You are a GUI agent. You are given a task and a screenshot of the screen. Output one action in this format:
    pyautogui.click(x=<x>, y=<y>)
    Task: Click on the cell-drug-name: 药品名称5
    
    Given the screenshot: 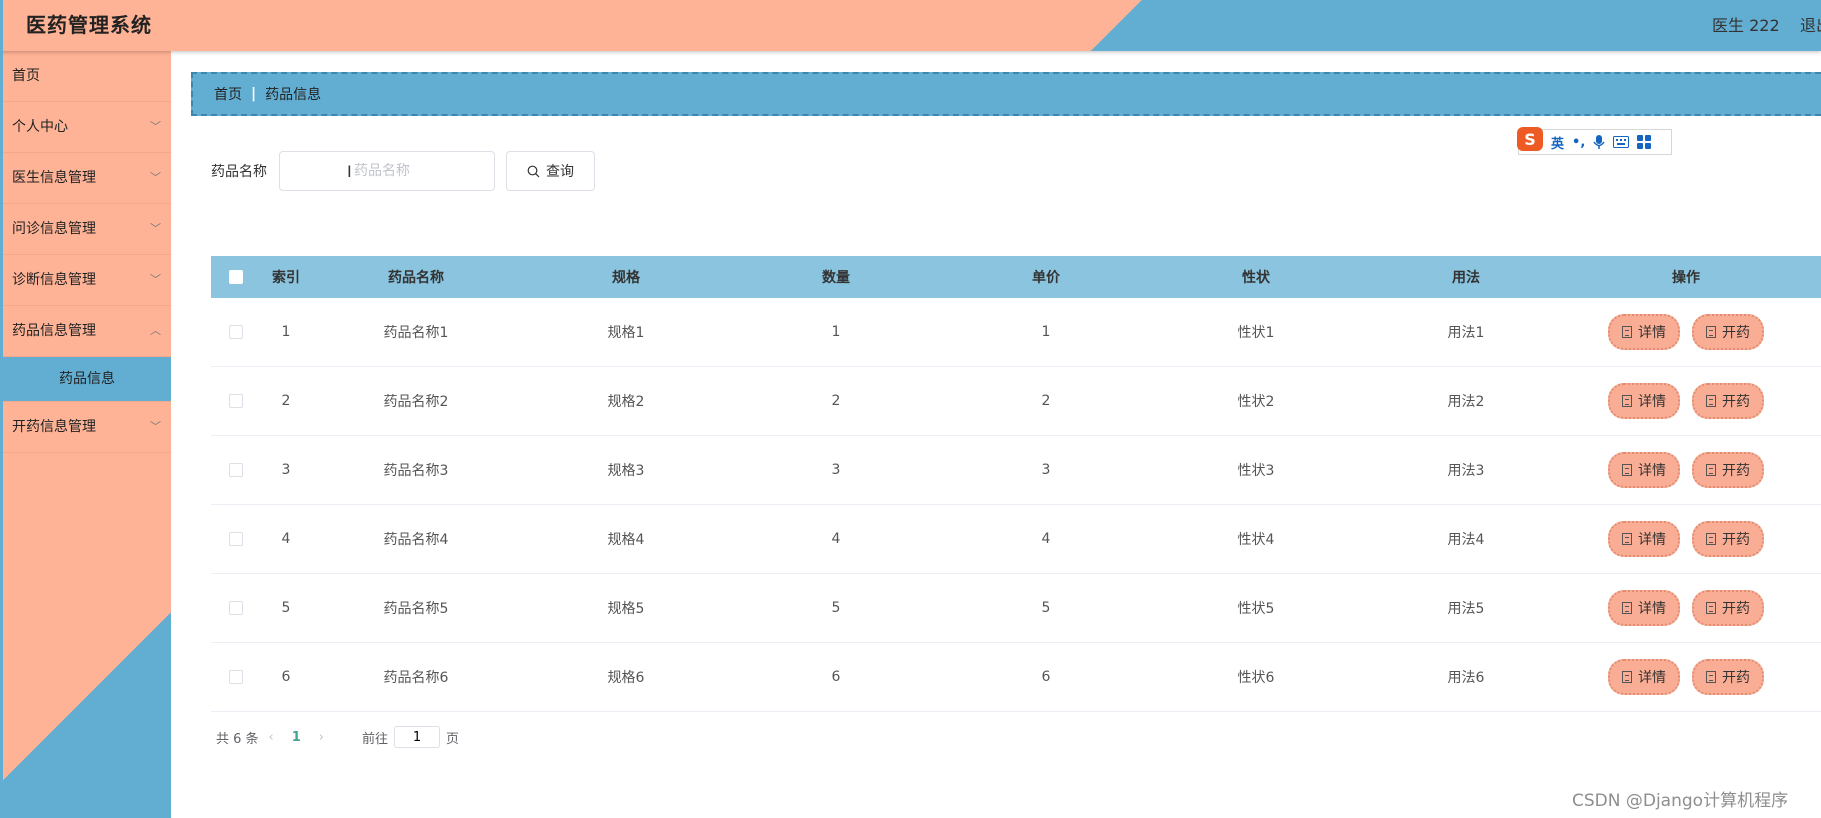 What is the action you would take?
    pyautogui.click(x=416, y=609)
    